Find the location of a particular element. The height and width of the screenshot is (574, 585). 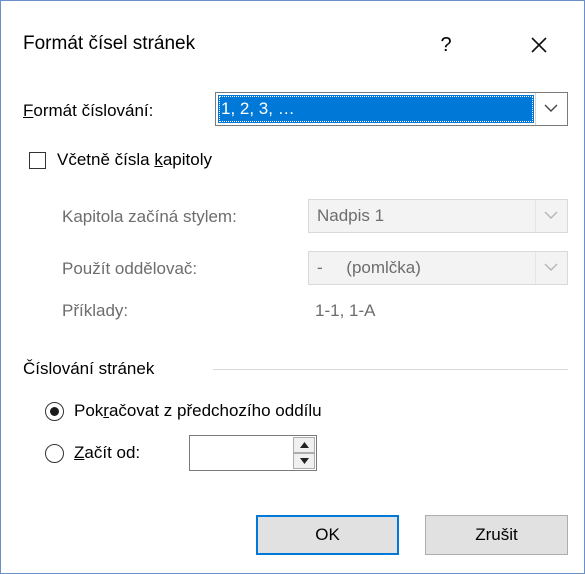

chapter-style-value: Nadpis 1 is located at coordinates (351, 215).